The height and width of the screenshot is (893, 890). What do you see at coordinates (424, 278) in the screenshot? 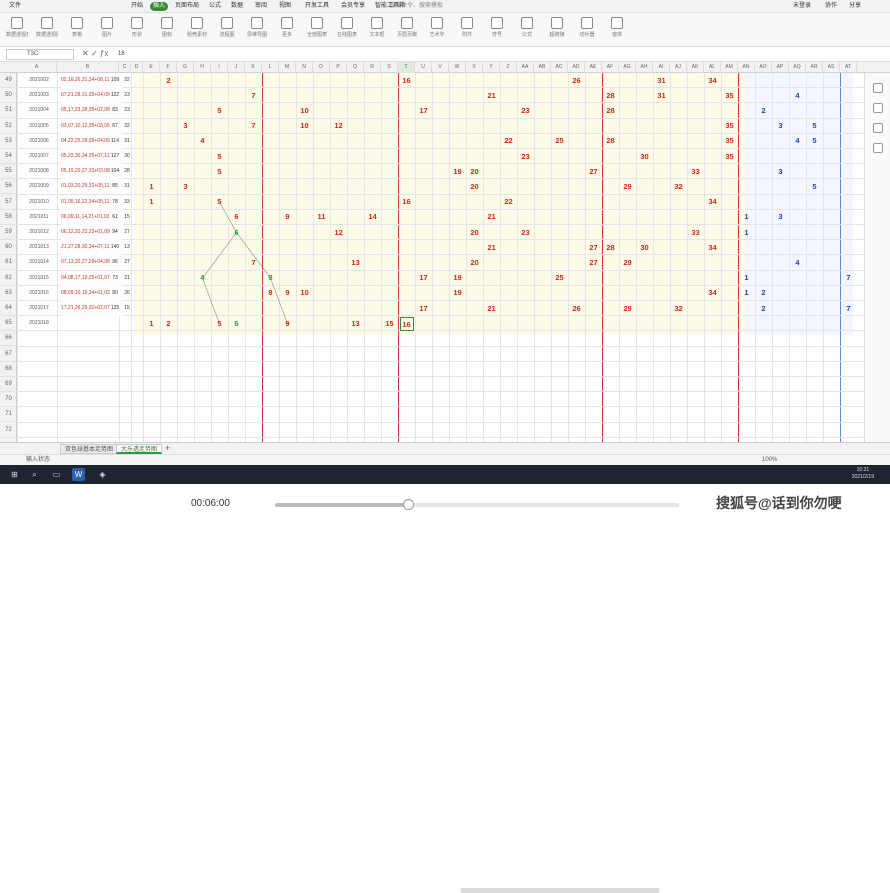
I see `number-mark: 17` at bounding box center [424, 278].